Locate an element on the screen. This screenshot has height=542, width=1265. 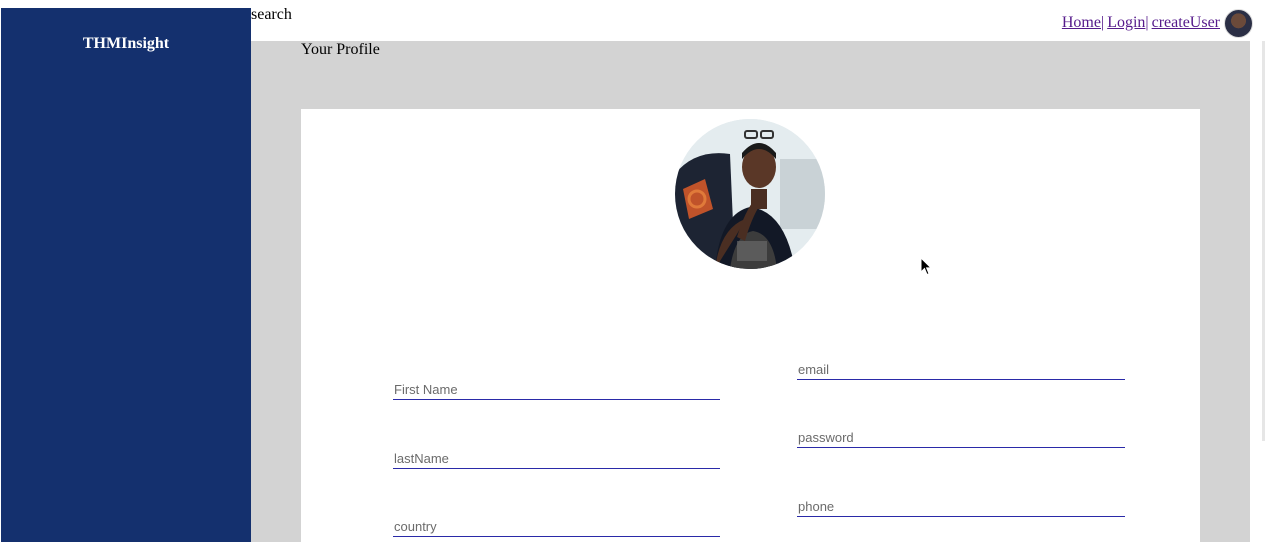
user-avatar is located at coordinates (1238, 23).